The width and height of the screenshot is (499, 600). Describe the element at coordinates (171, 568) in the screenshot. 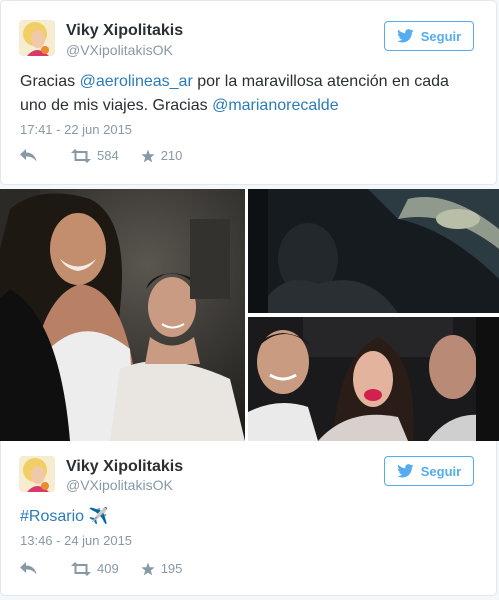

I see `favorite-count: 195` at that location.